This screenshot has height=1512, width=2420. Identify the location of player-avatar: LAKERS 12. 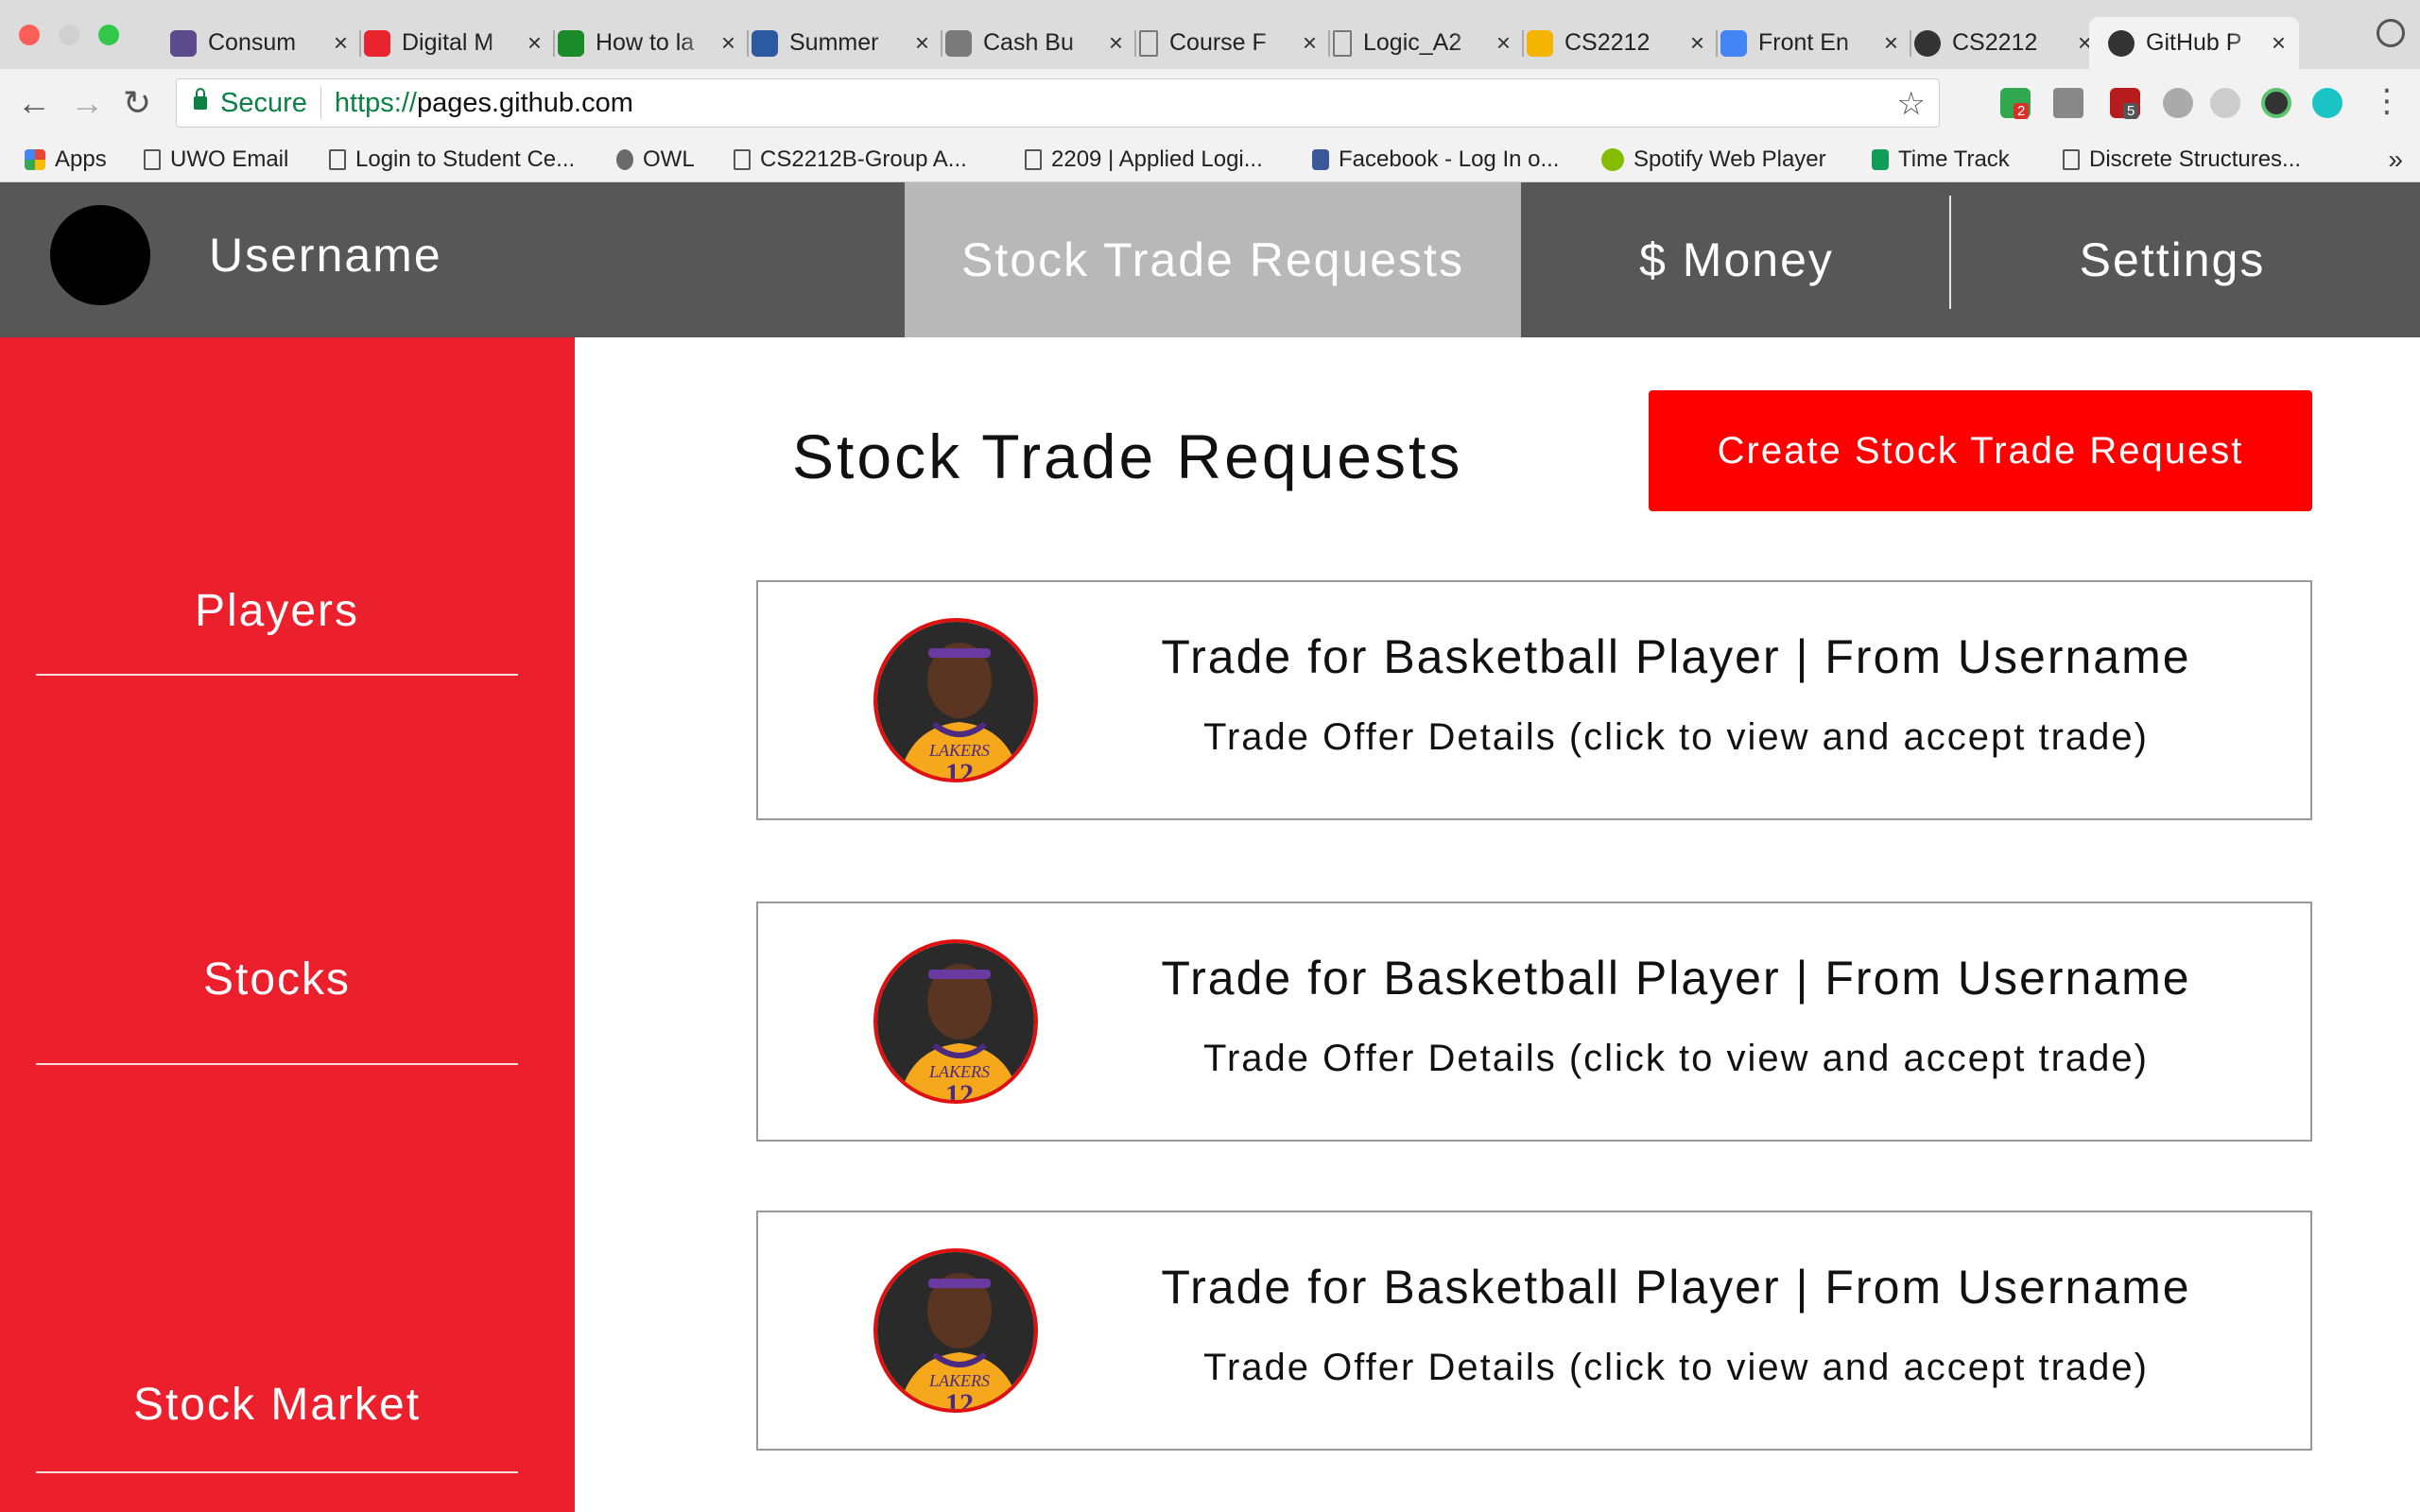
(955, 1021).